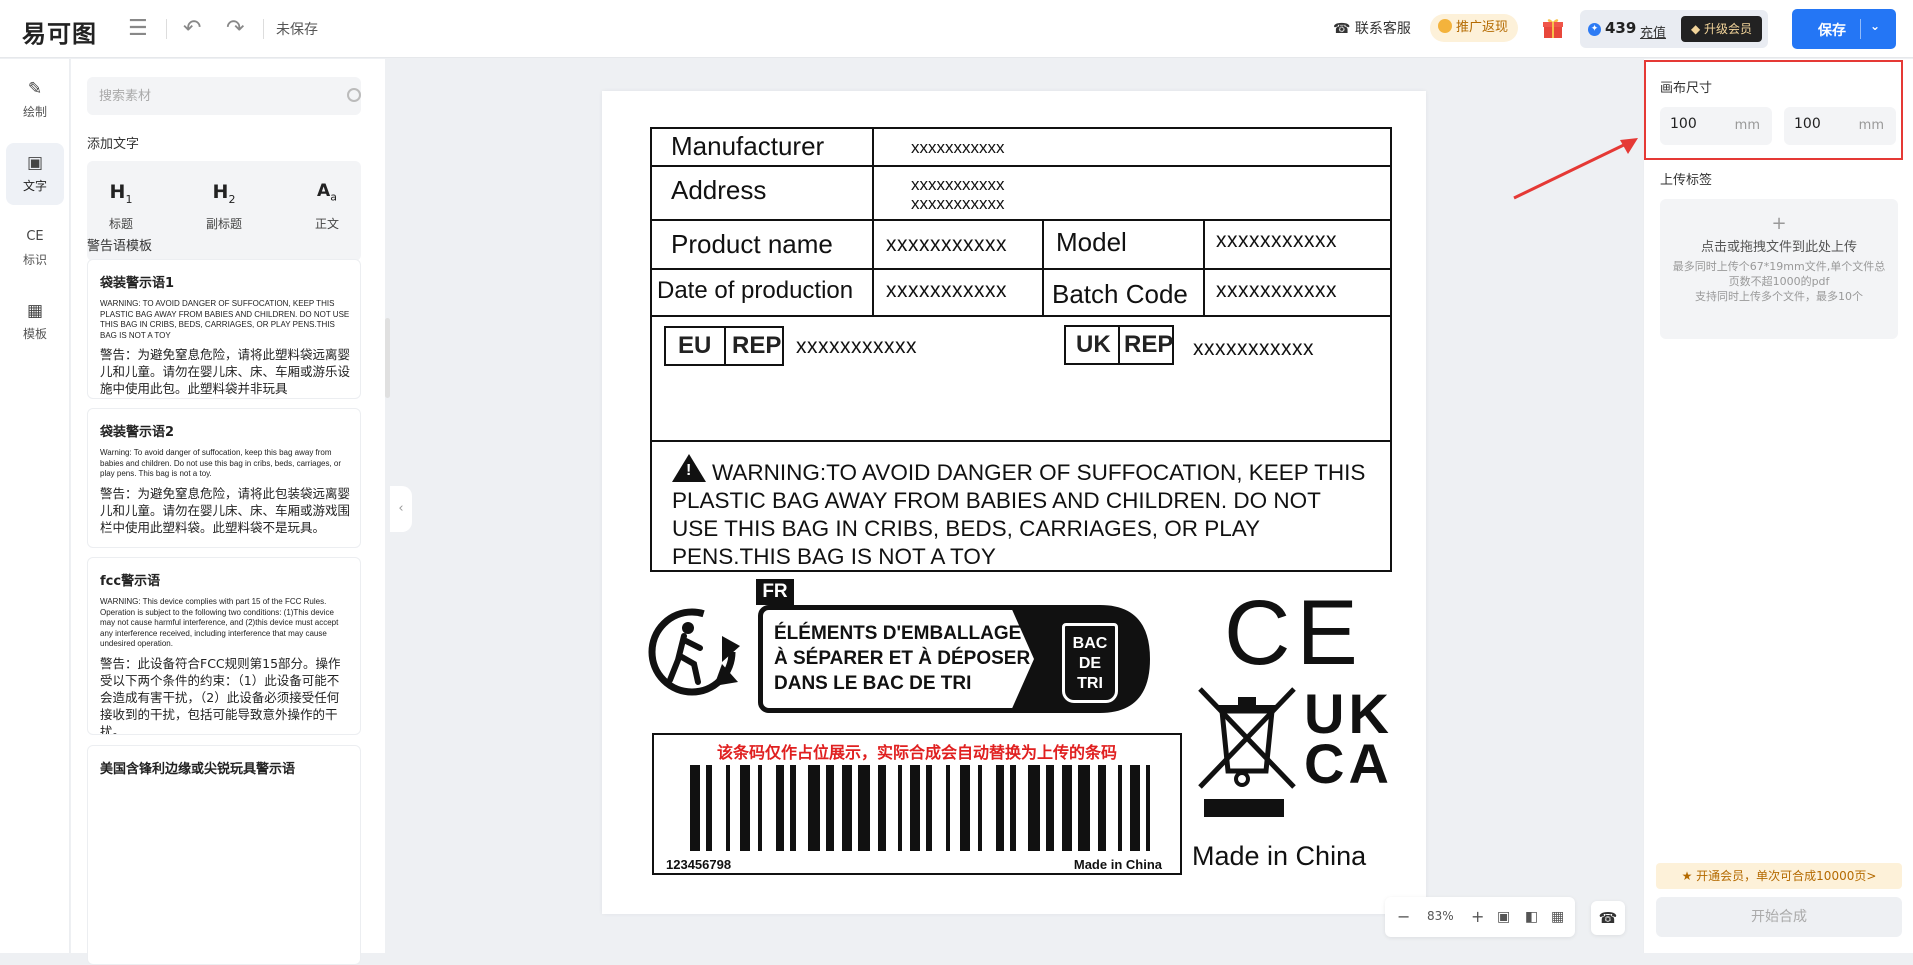 The height and width of the screenshot is (965, 1913). Describe the element at coordinates (1875, 26) in the screenshot. I see `chevron-down-icon: ⌄` at that location.